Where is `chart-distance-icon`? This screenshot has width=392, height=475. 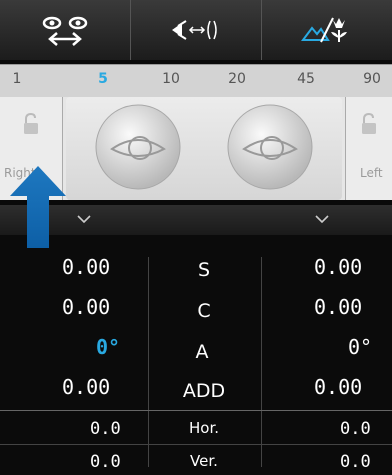
chart-distance-icon is located at coordinates (194, 30).